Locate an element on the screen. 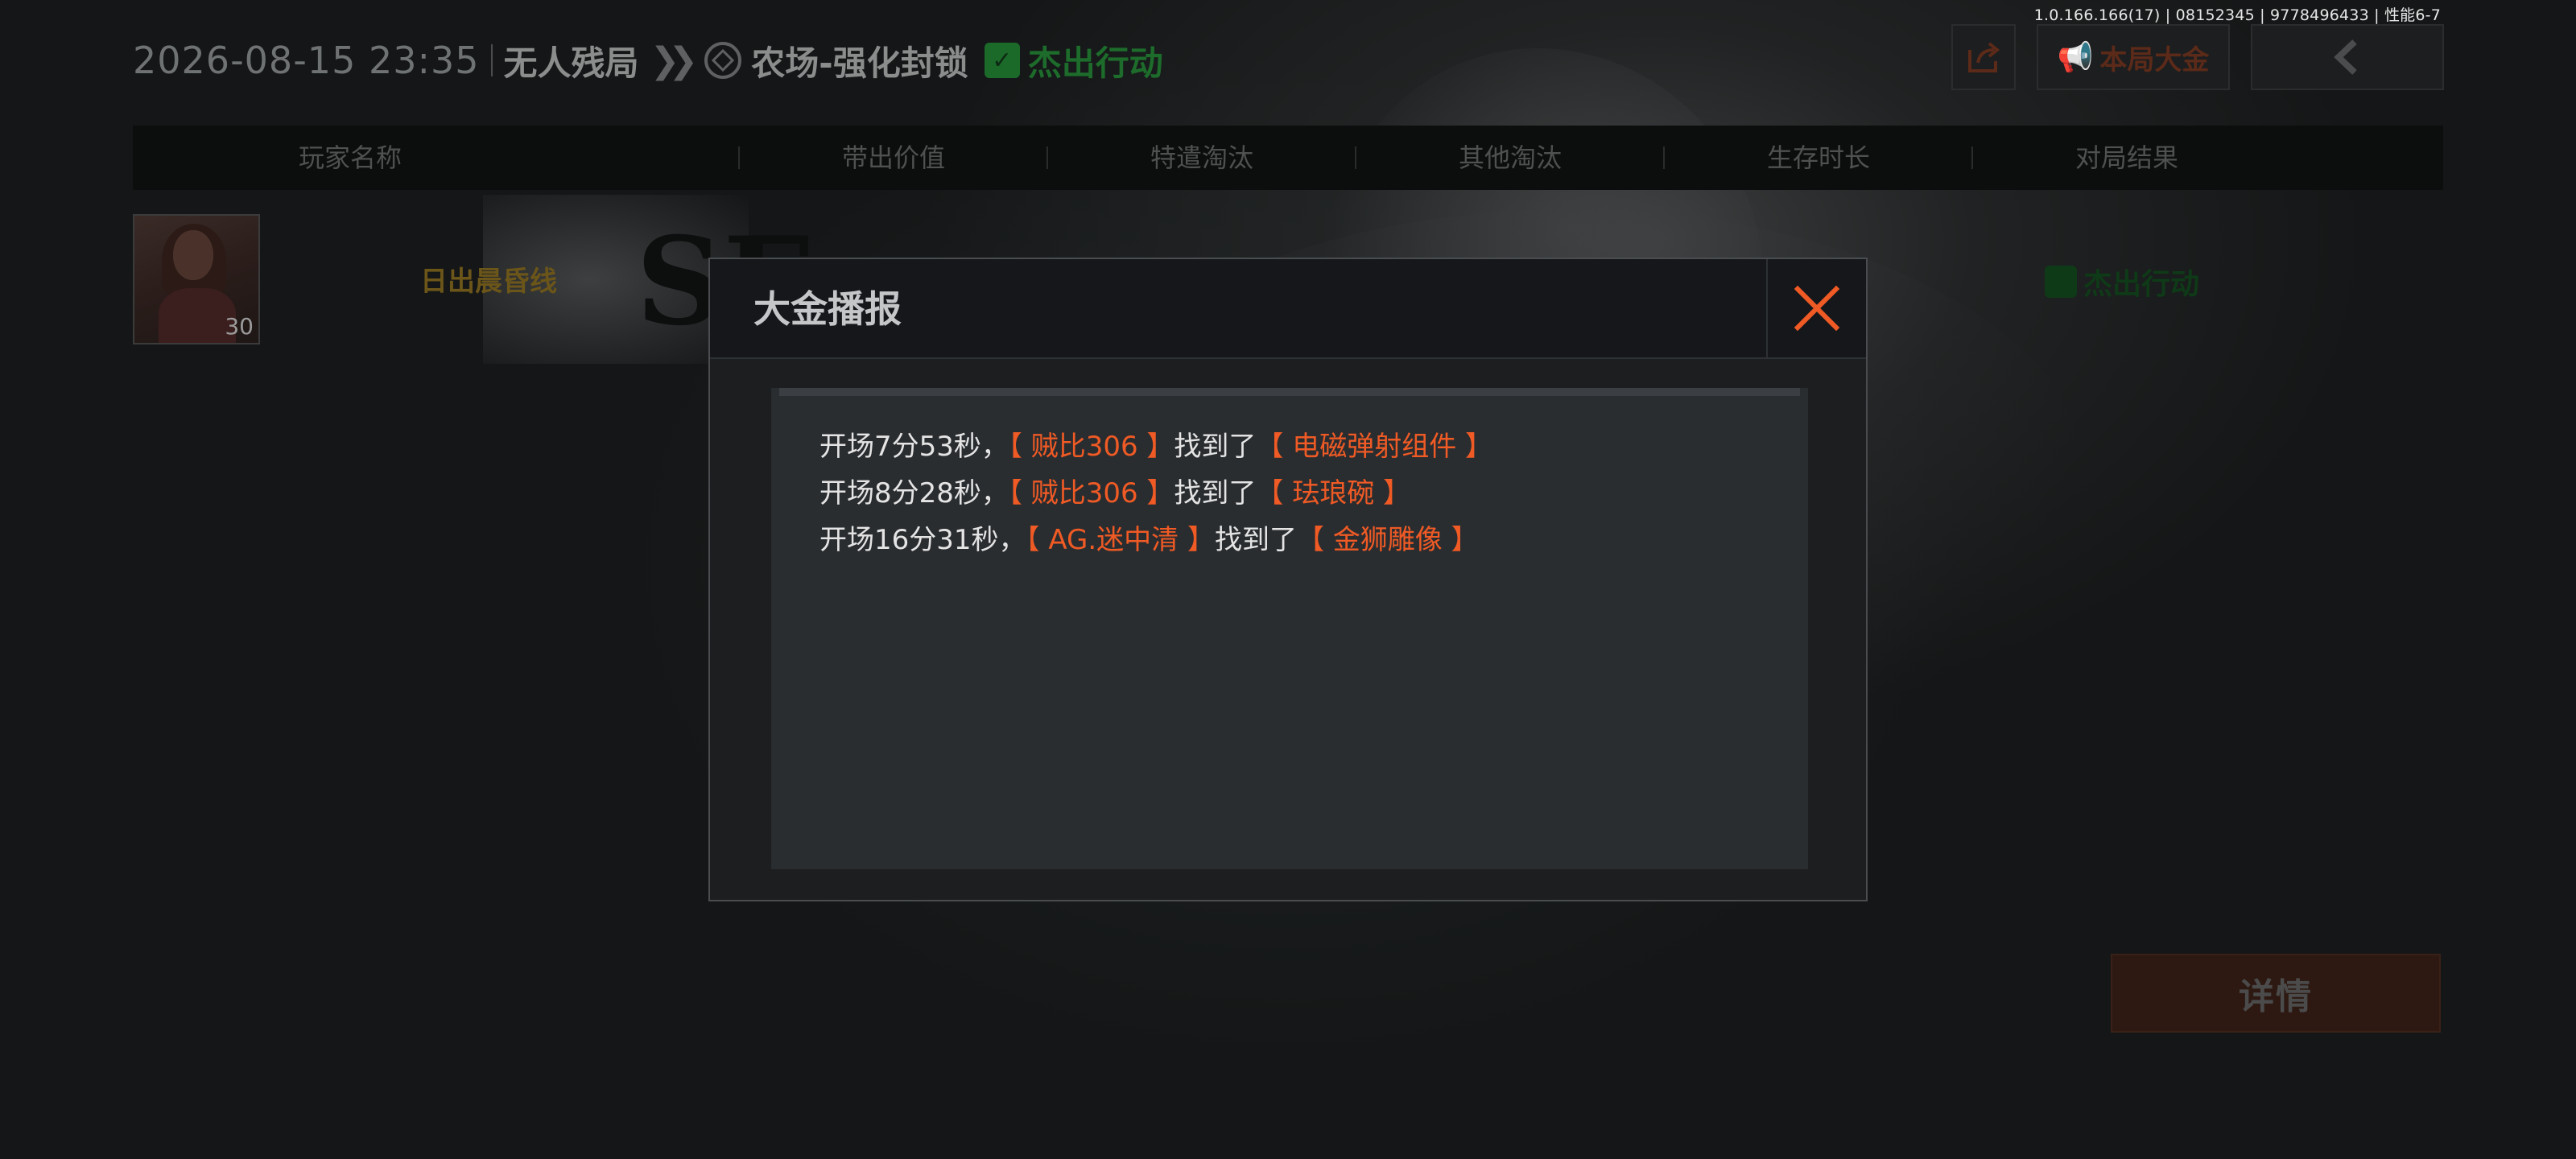  entry-item: 【 金狮雕像 】 is located at coordinates (1387, 540).